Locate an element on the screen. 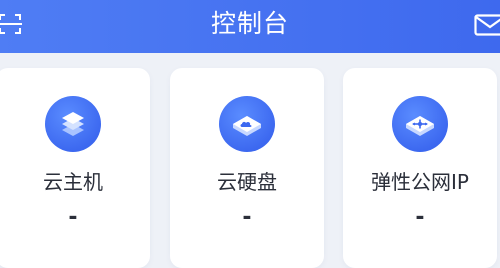 The width and height of the screenshot is (500, 268). server-stack-icon is located at coordinates (73, 124).